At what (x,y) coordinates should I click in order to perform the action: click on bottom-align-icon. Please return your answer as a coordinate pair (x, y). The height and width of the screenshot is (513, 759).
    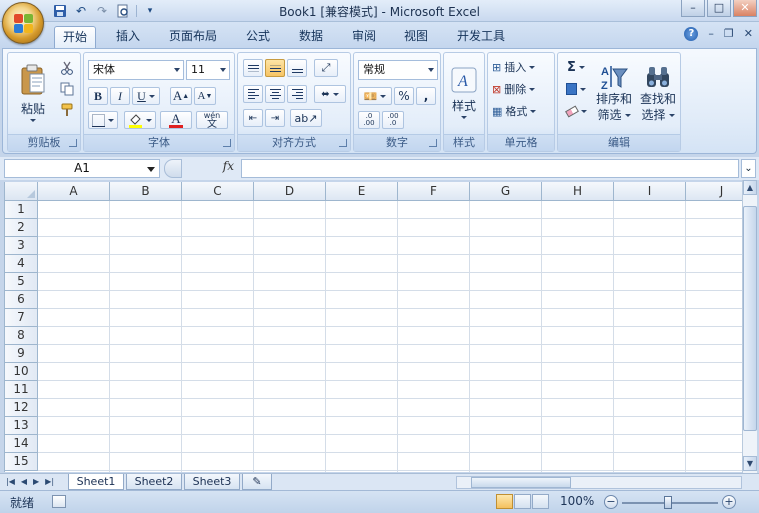
    Looking at the image, I should click on (297, 68).